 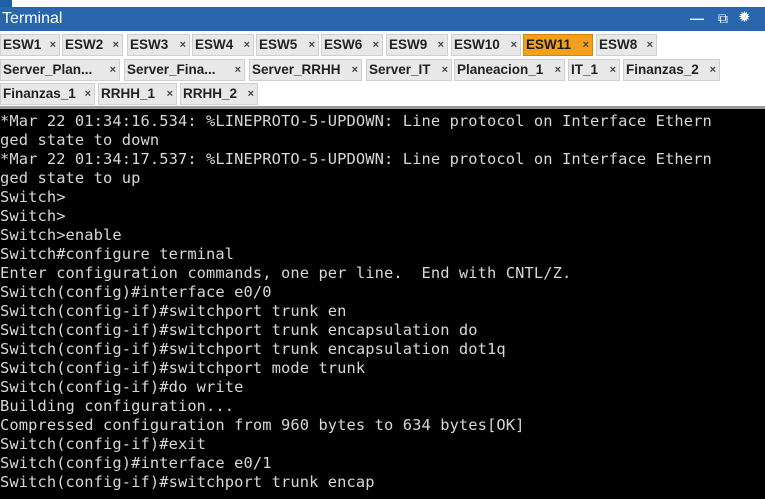 What do you see at coordinates (278, 44) in the screenshot?
I see `tab-label: ESW5` at bounding box center [278, 44].